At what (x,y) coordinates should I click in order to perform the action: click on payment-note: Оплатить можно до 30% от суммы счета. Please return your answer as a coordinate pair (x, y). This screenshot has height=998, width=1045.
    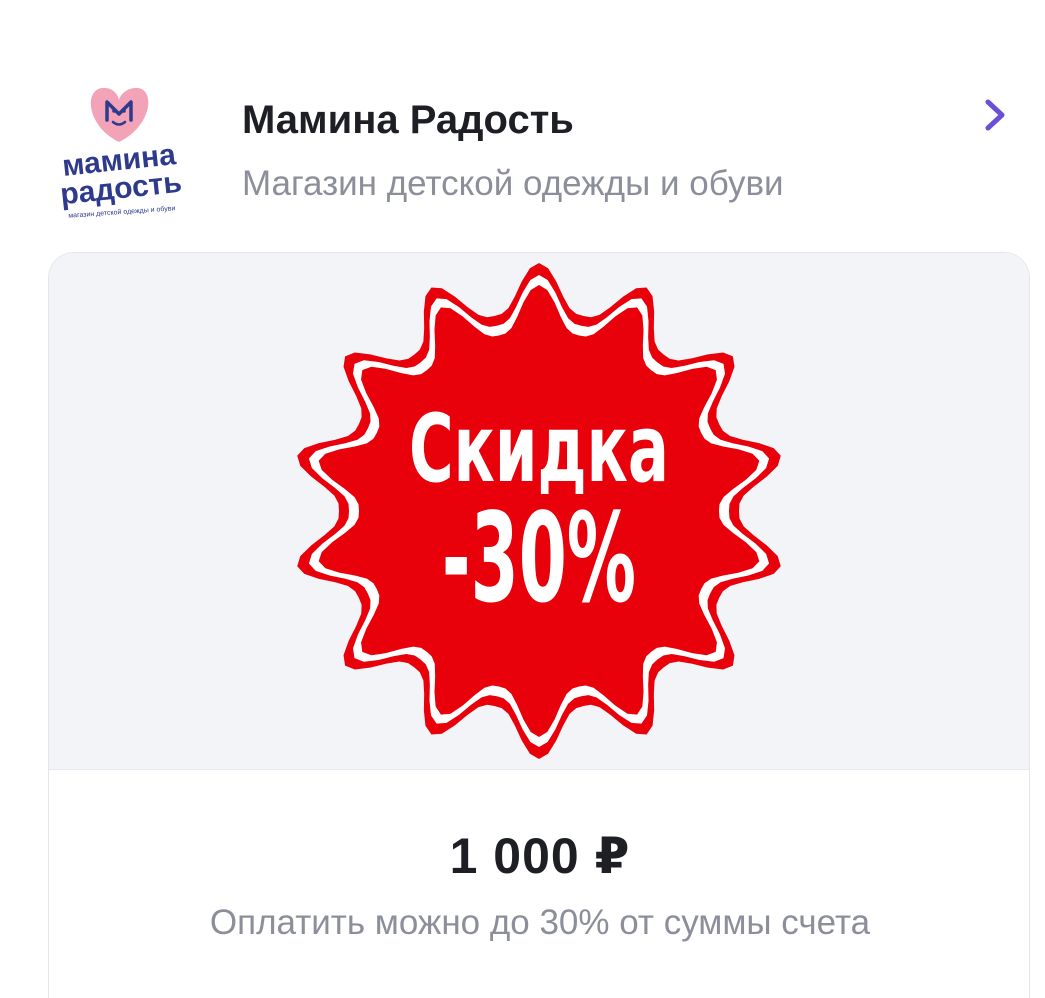
    Looking at the image, I should click on (540, 922).